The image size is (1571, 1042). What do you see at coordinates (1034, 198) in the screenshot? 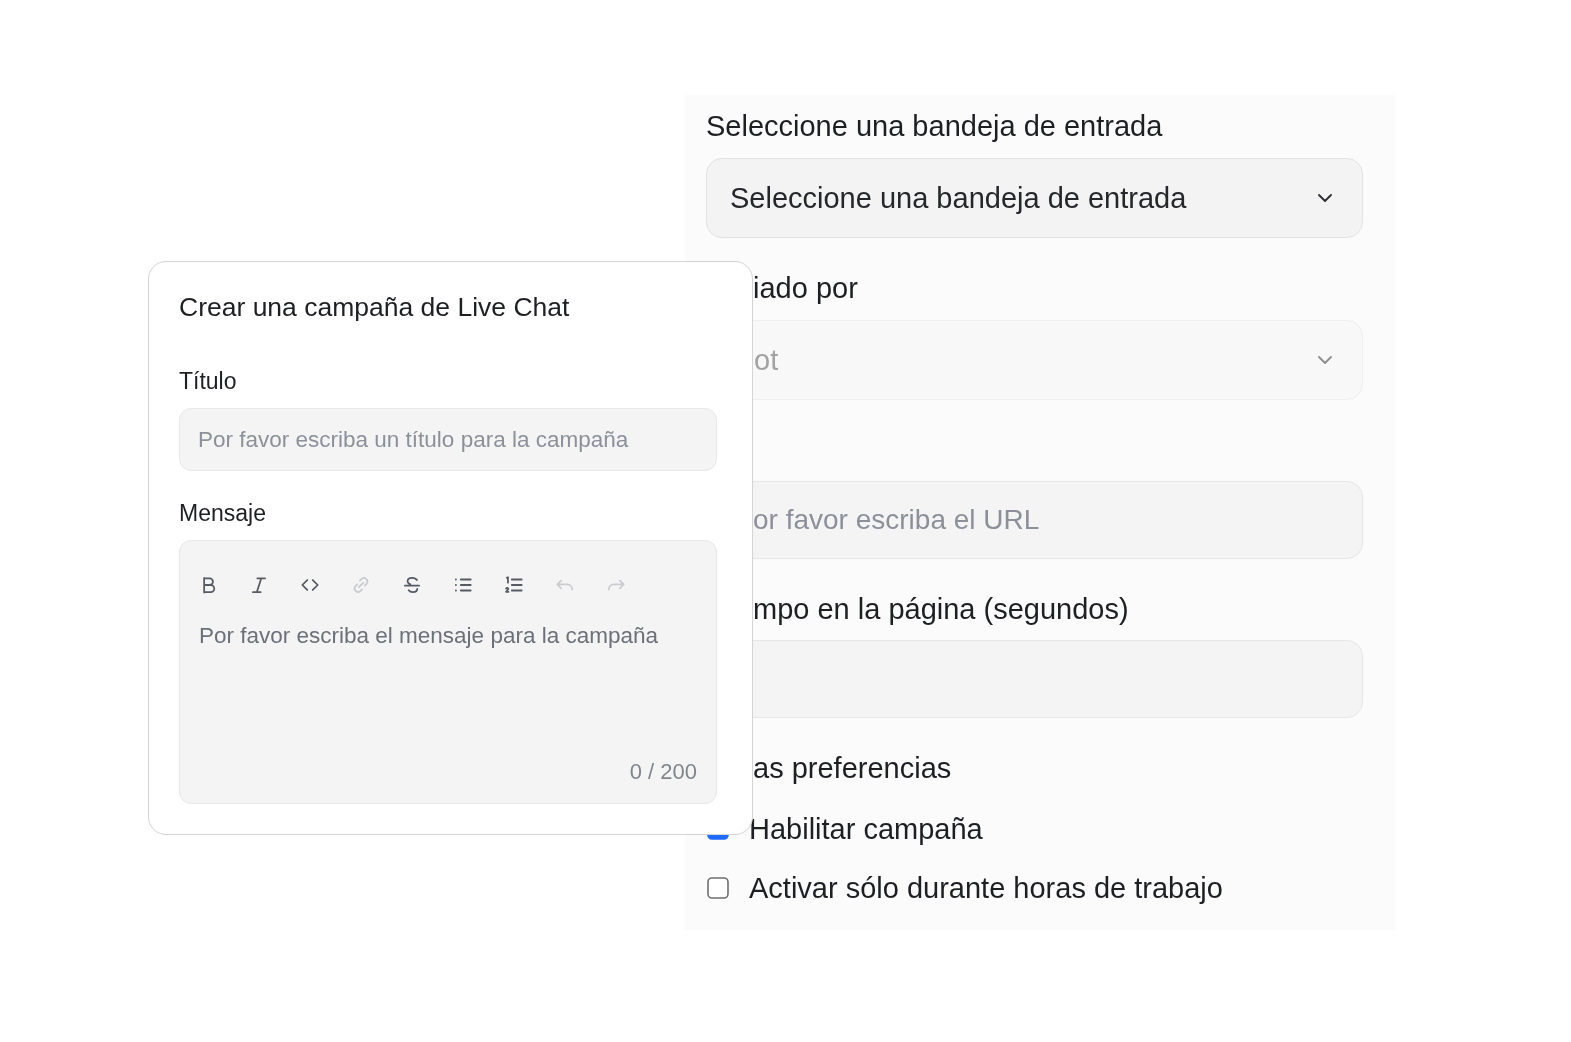
I see `select-dropdown: Seleccione una bandeja de entrada` at bounding box center [1034, 198].